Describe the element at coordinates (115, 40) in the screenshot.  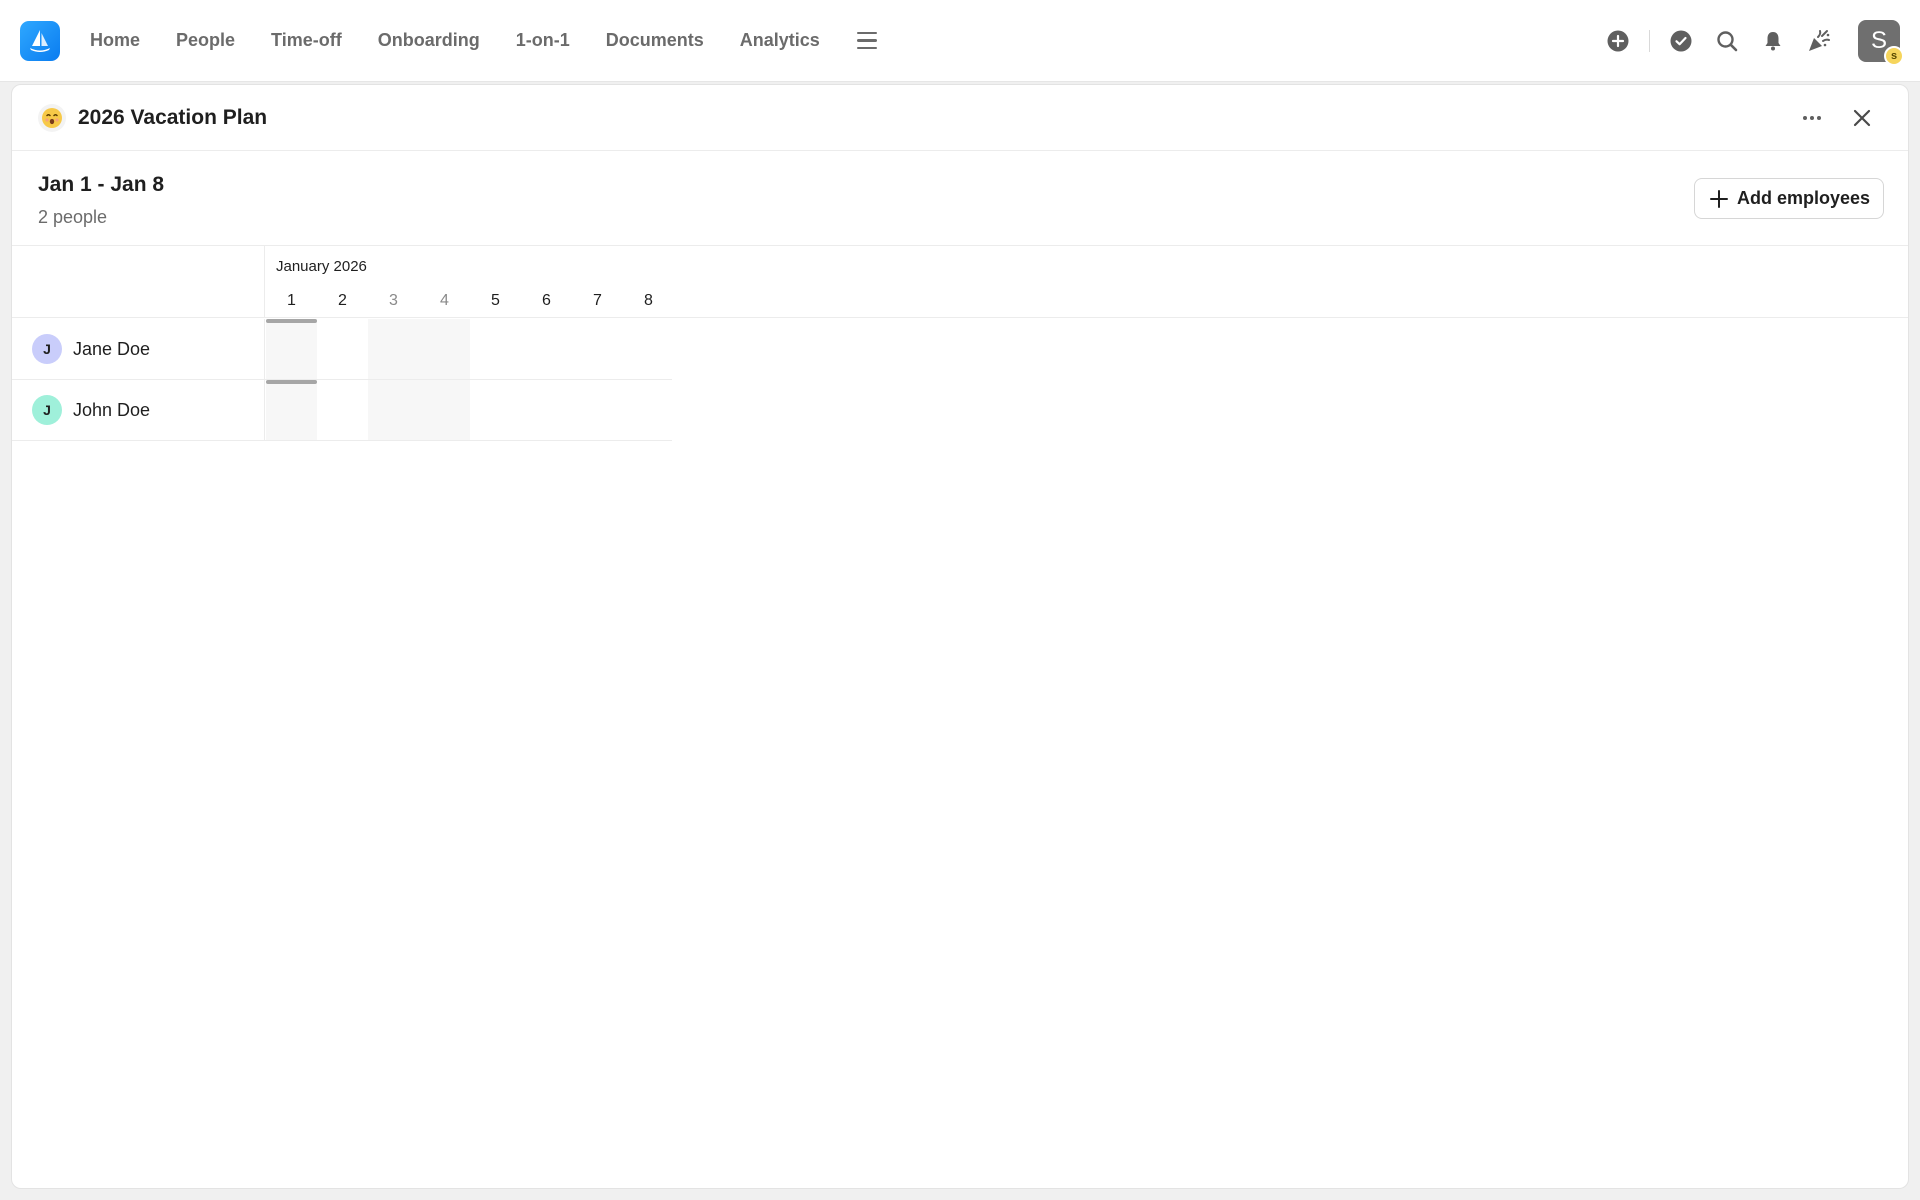
I see `nav-home: Home` at that location.